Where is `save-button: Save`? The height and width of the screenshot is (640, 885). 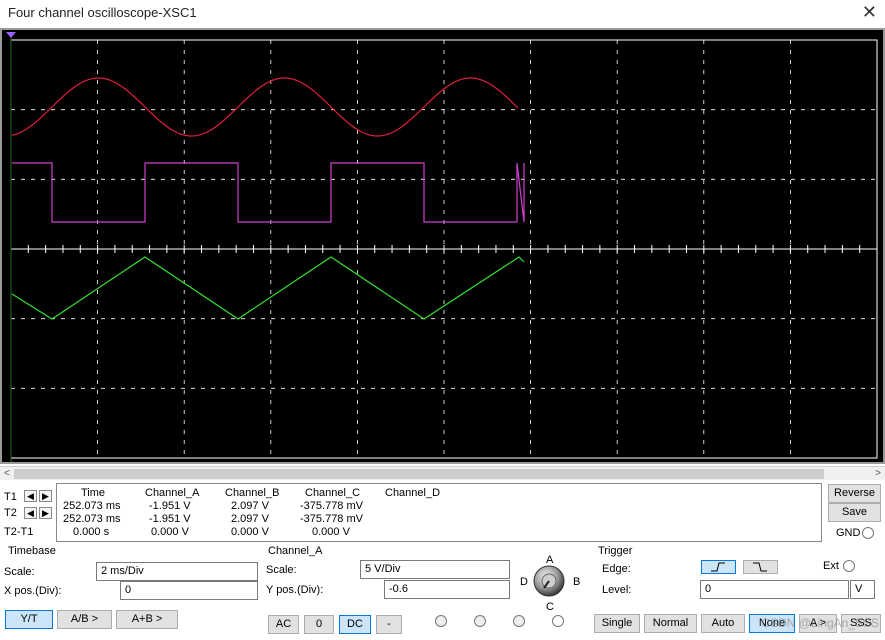
save-button: Save is located at coordinates (854, 512).